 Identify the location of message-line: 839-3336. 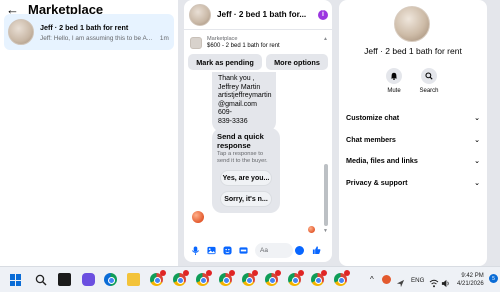
(233, 121).